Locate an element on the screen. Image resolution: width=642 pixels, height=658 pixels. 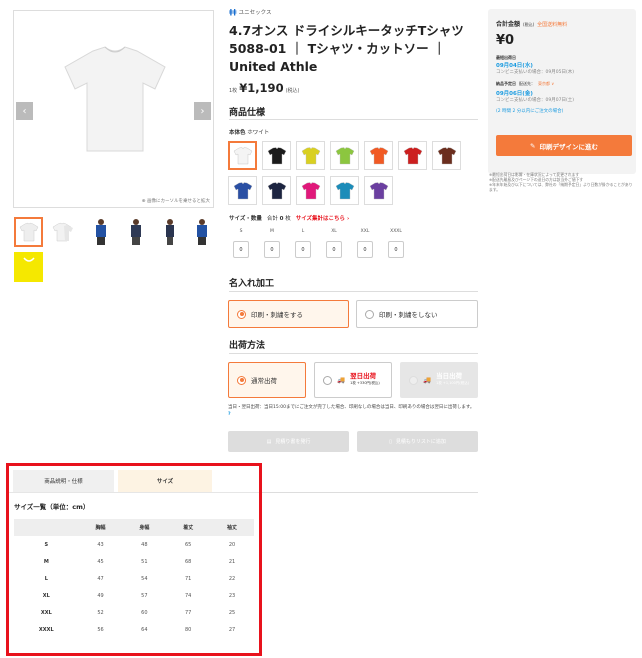
ship-normal-option: 通常出荷 is located at coordinates (267, 380).